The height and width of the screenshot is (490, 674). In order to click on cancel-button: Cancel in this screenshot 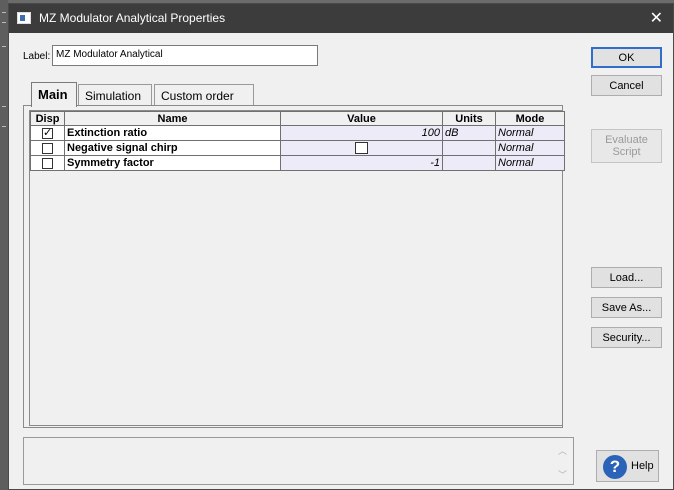, I will do `click(626, 85)`.